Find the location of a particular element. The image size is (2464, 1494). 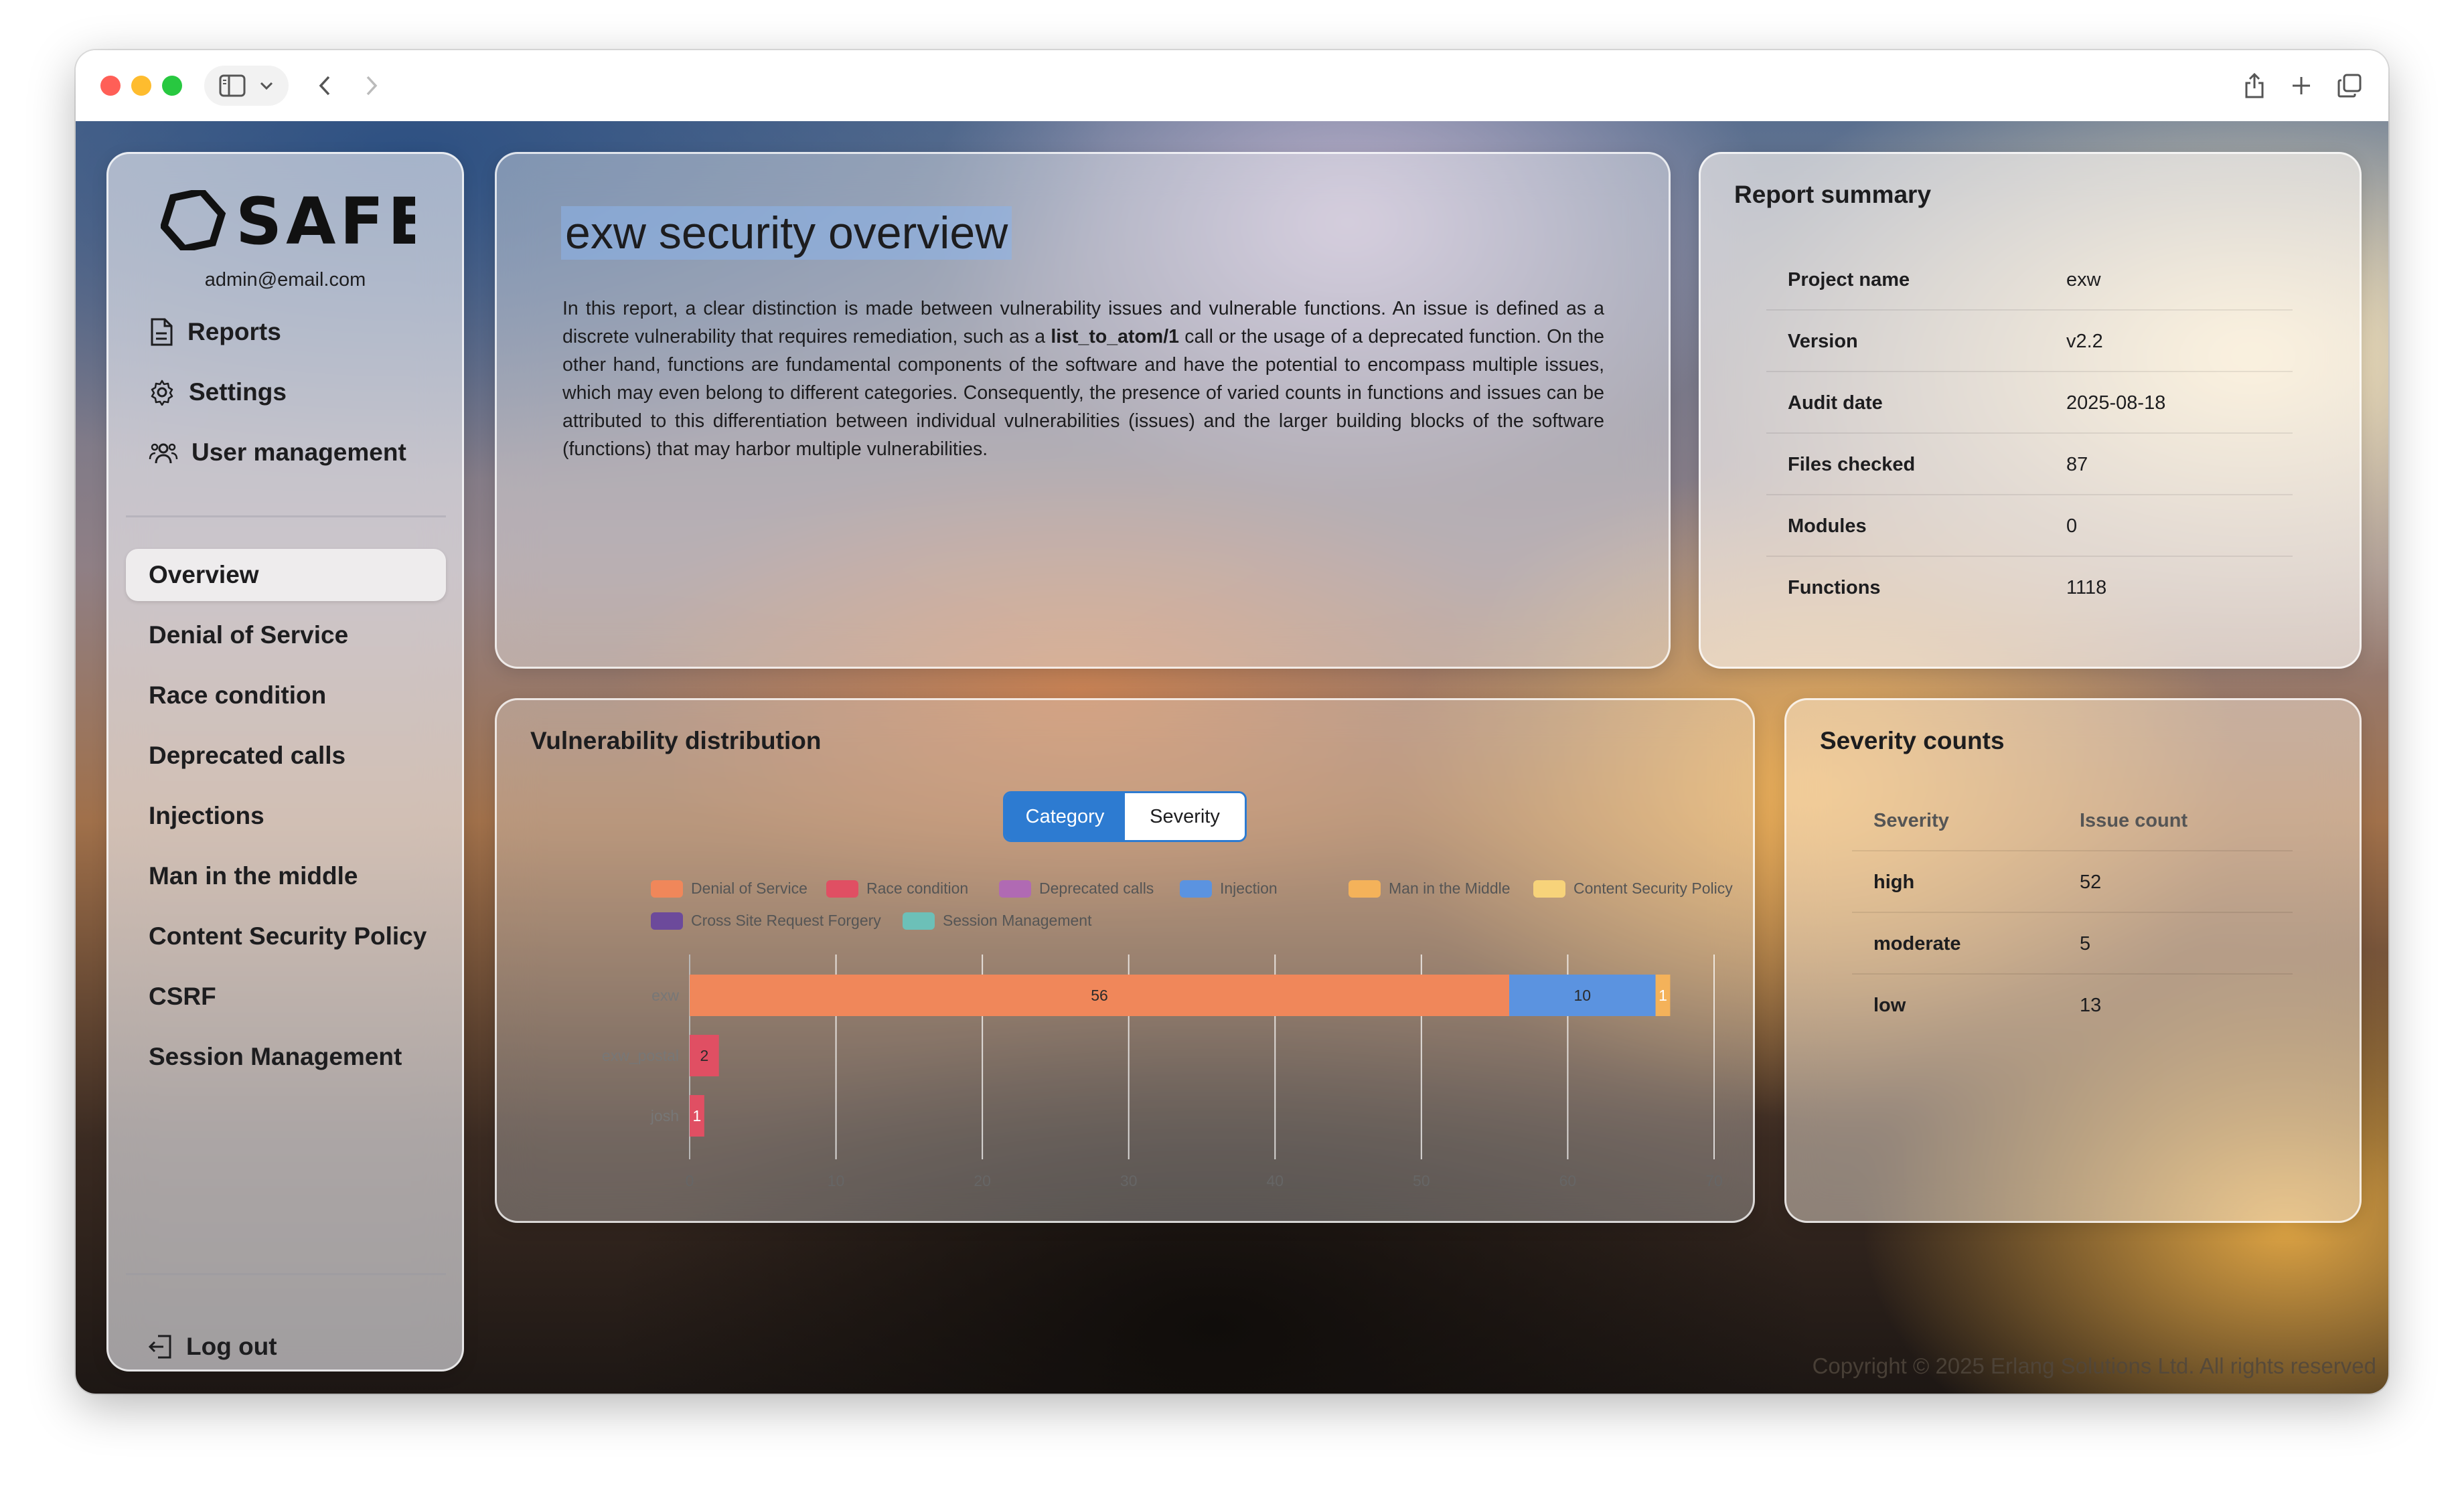

issue-count-column-header: Issue count is located at coordinates (2134, 820).